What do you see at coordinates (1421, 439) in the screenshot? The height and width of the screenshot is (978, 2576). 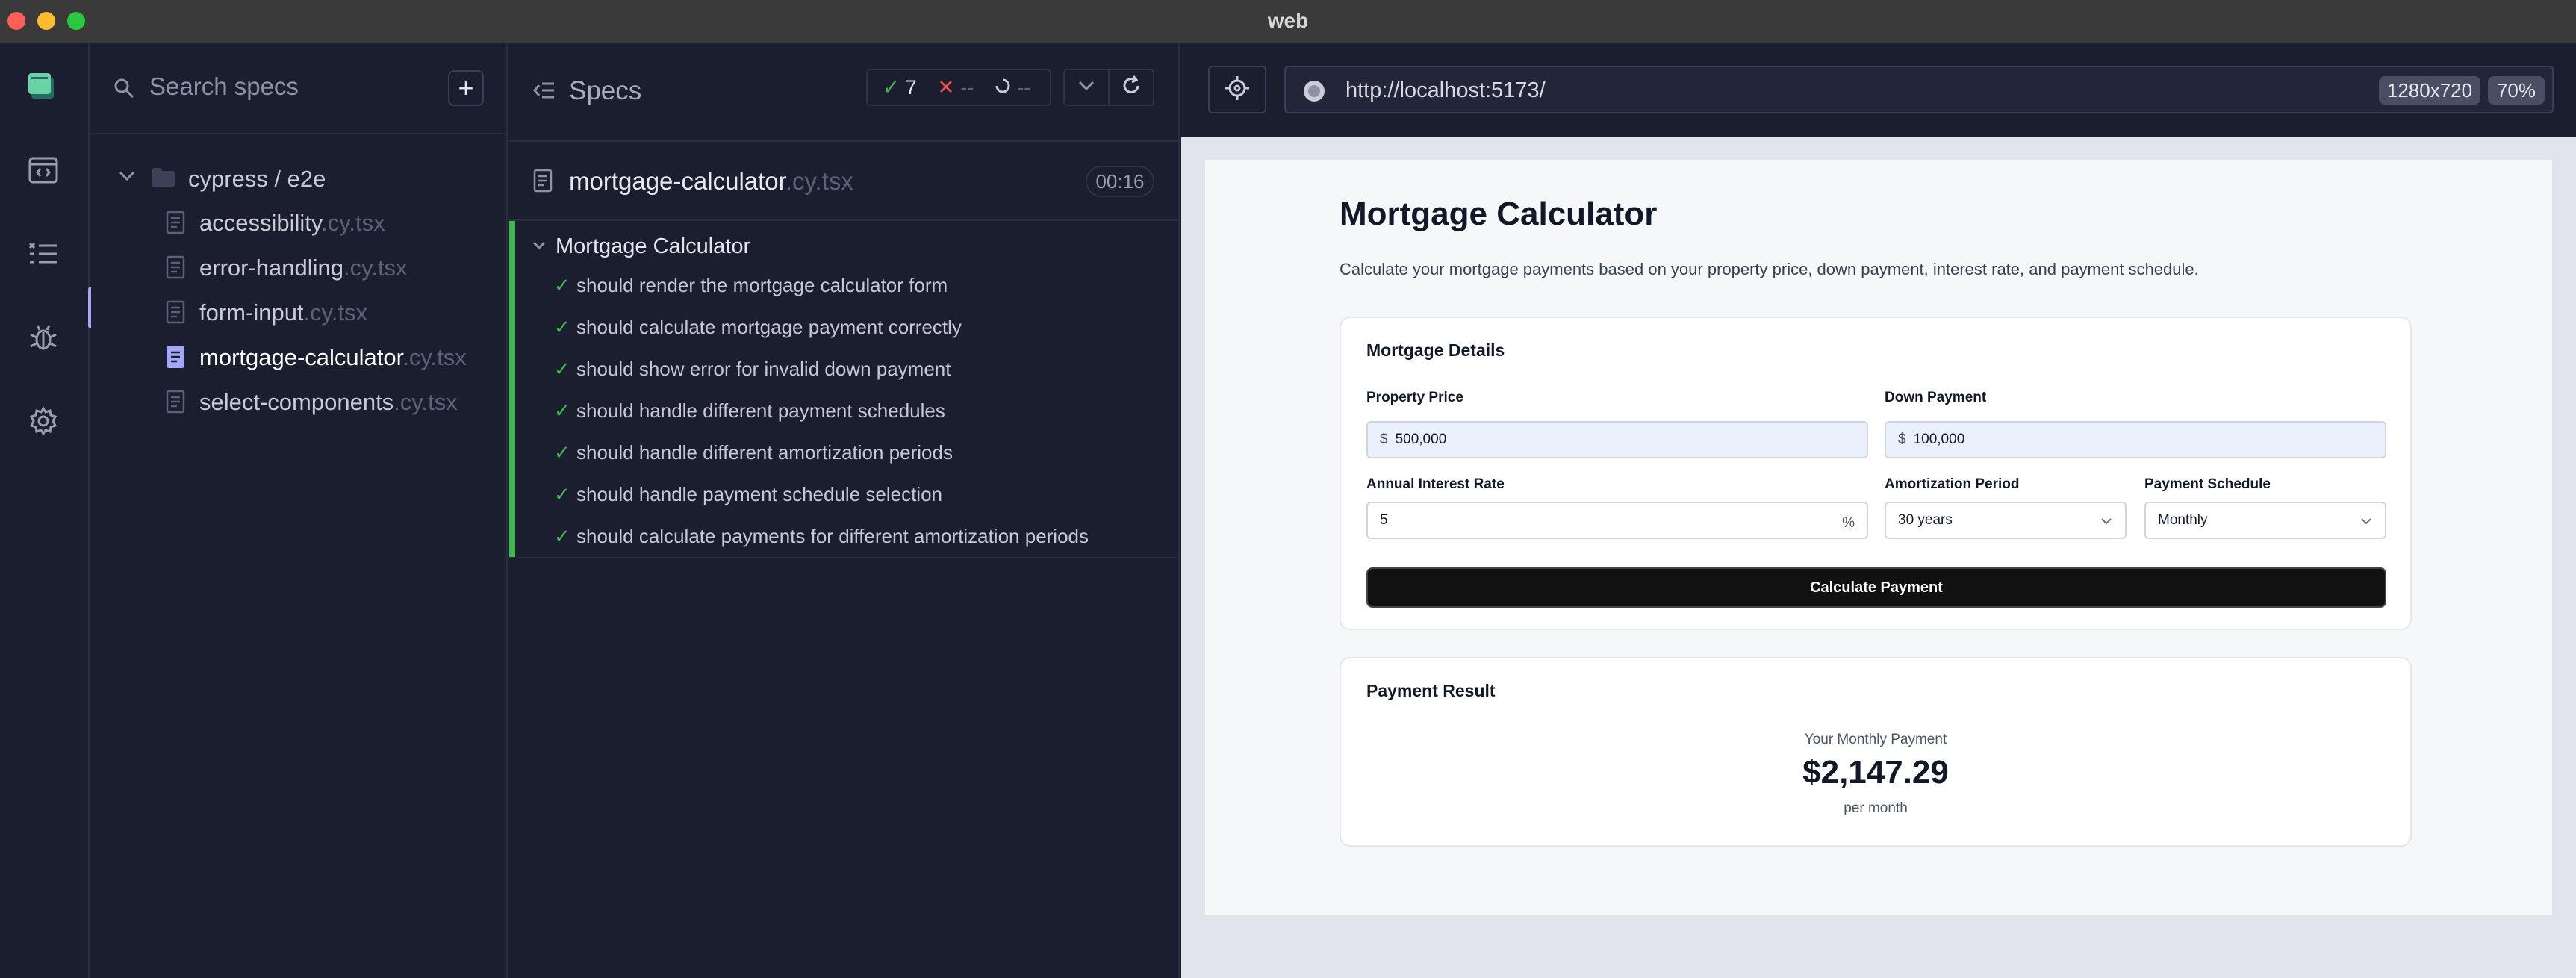 I see `property-price-value: 500,000` at bounding box center [1421, 439].